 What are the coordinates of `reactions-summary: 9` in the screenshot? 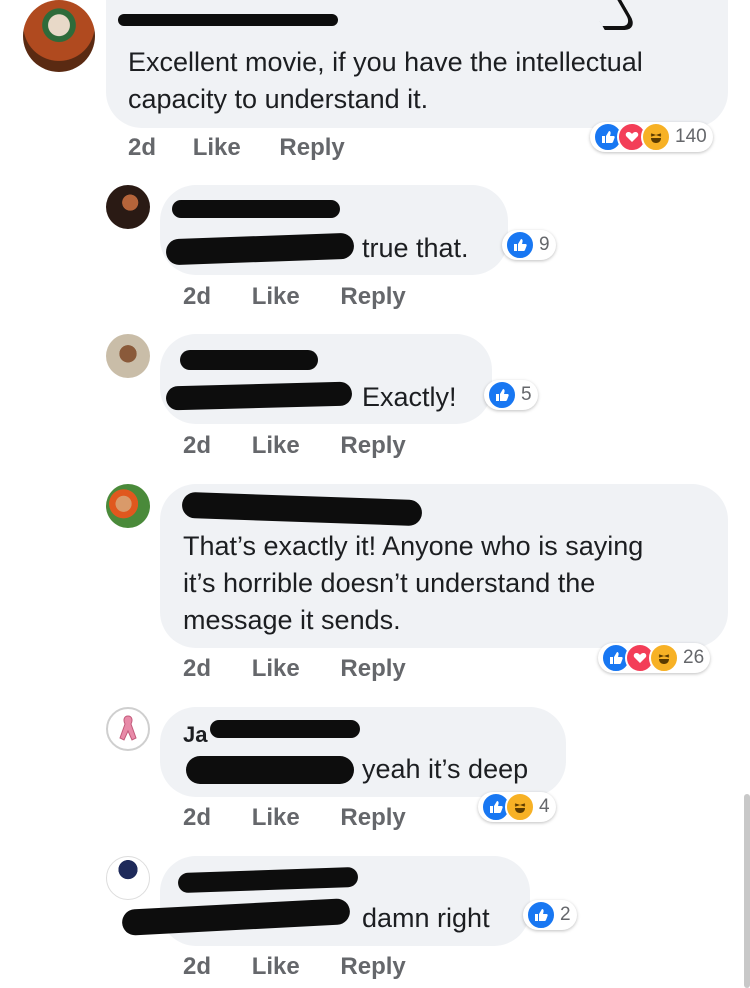 It's located at (529, 245).